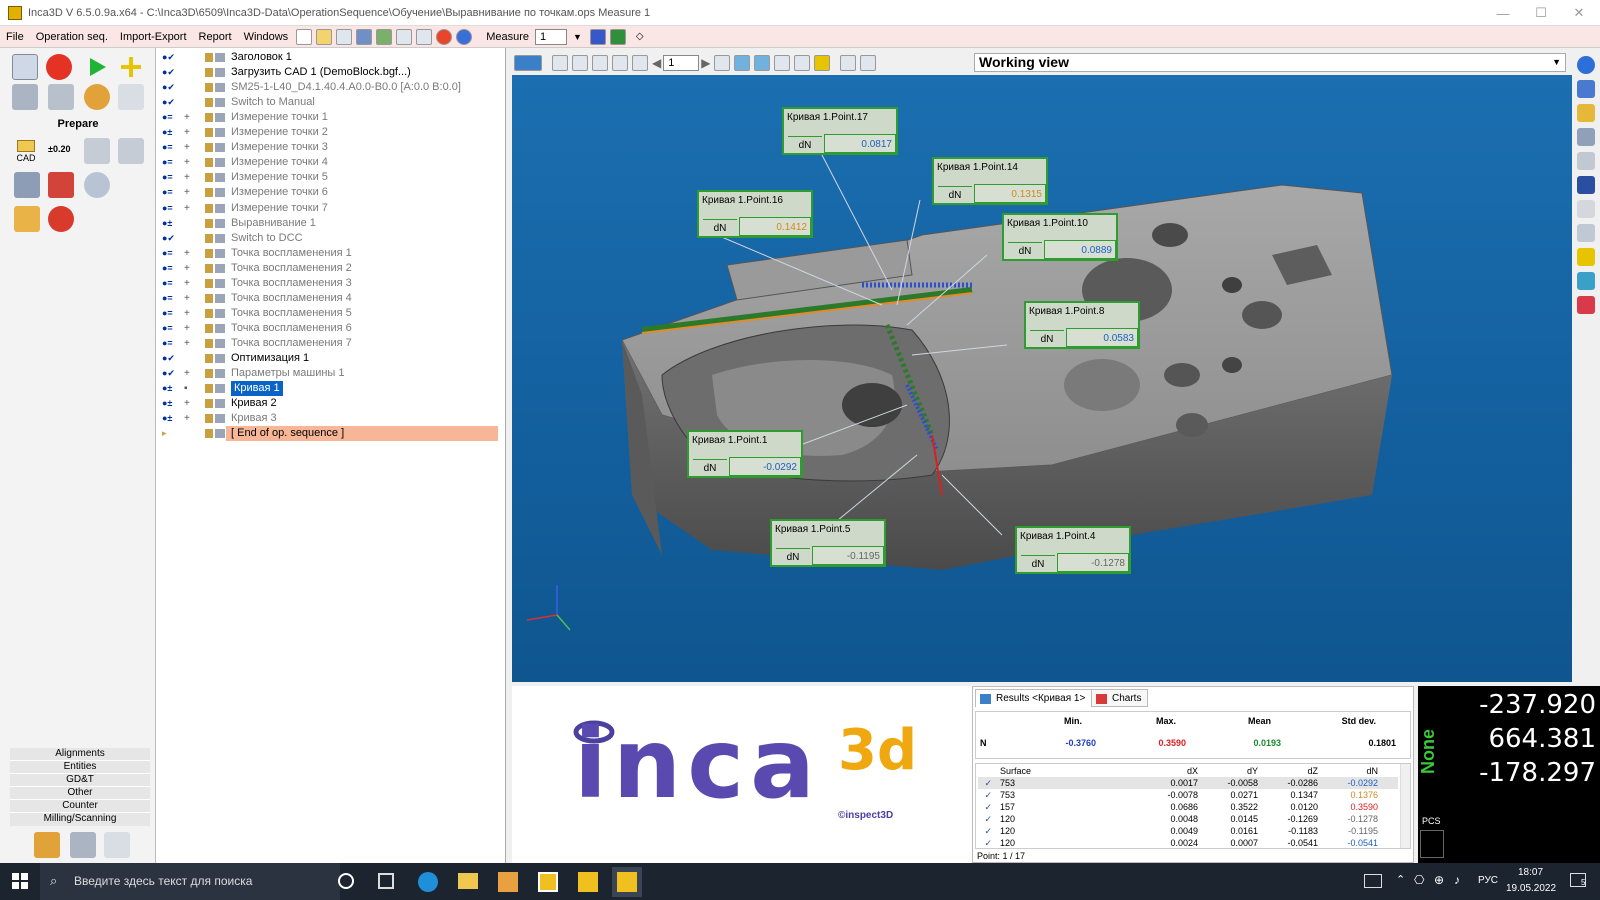 The image size is (1600, 900). What do you see at coordinates (1578, 880) in the screenshot?
I see `notification-icon: 5` at bounding box center [1578, 880].